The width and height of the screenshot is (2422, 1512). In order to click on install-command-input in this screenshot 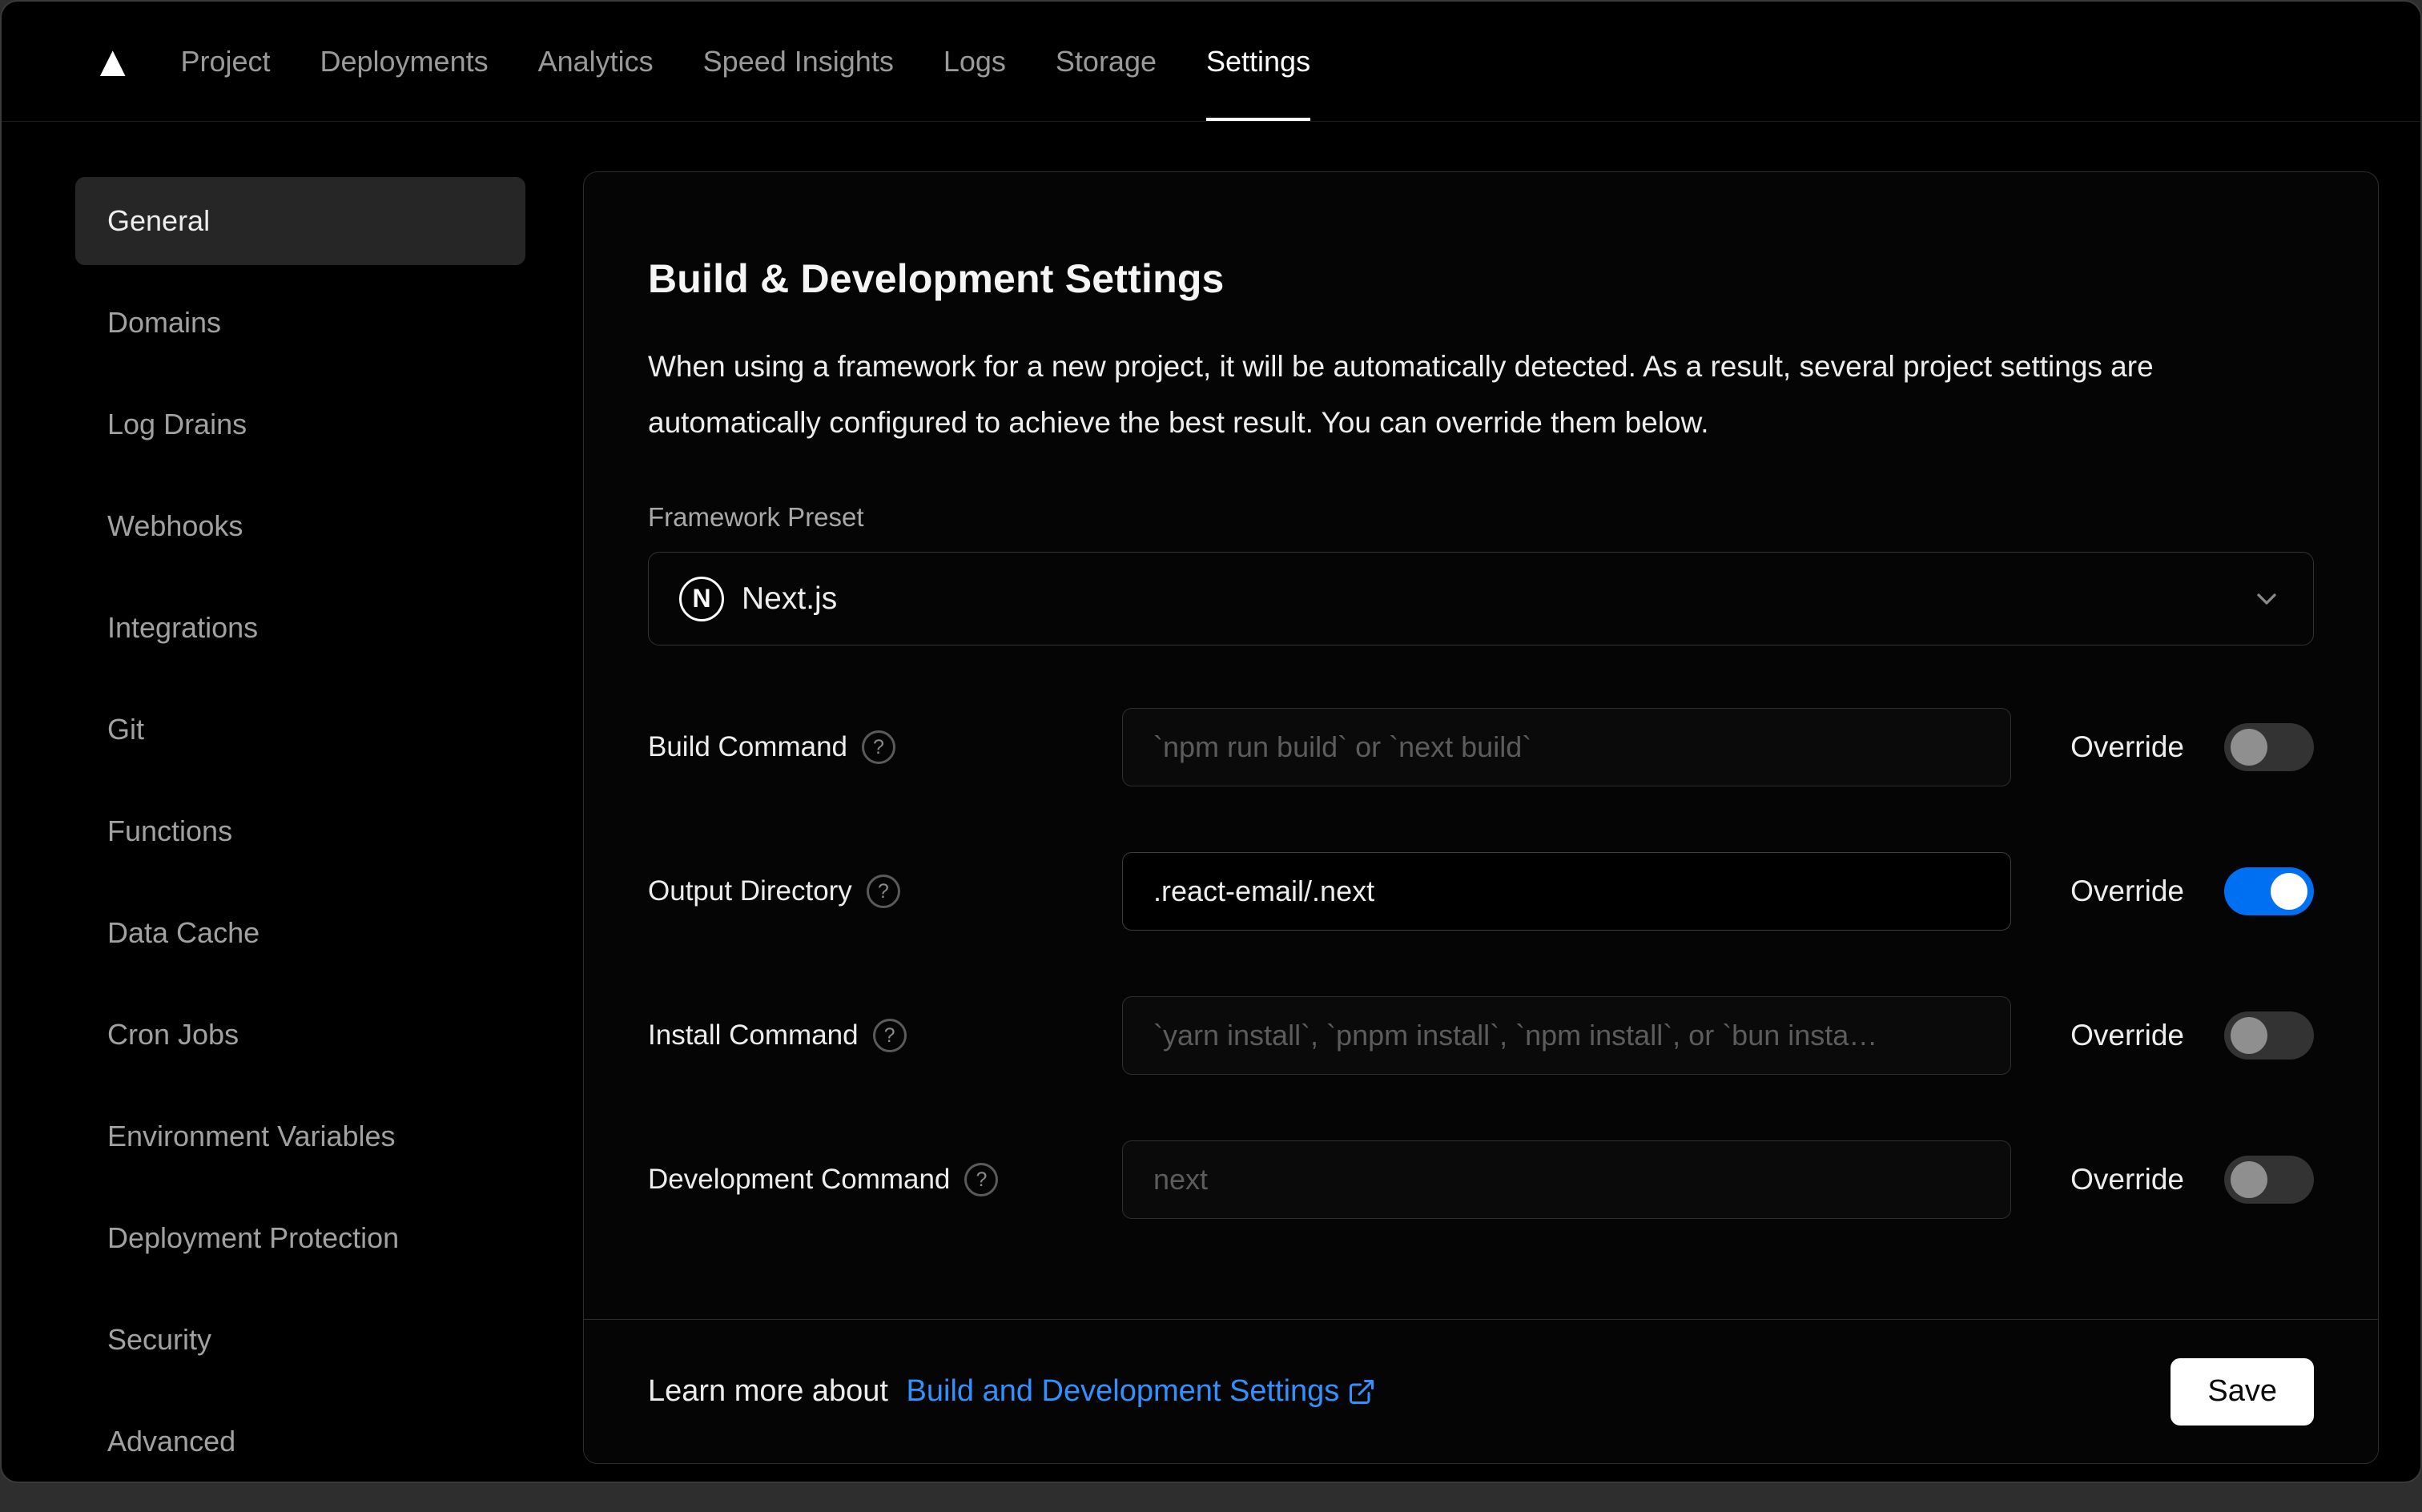, I will do `click(1566, 1035)`.